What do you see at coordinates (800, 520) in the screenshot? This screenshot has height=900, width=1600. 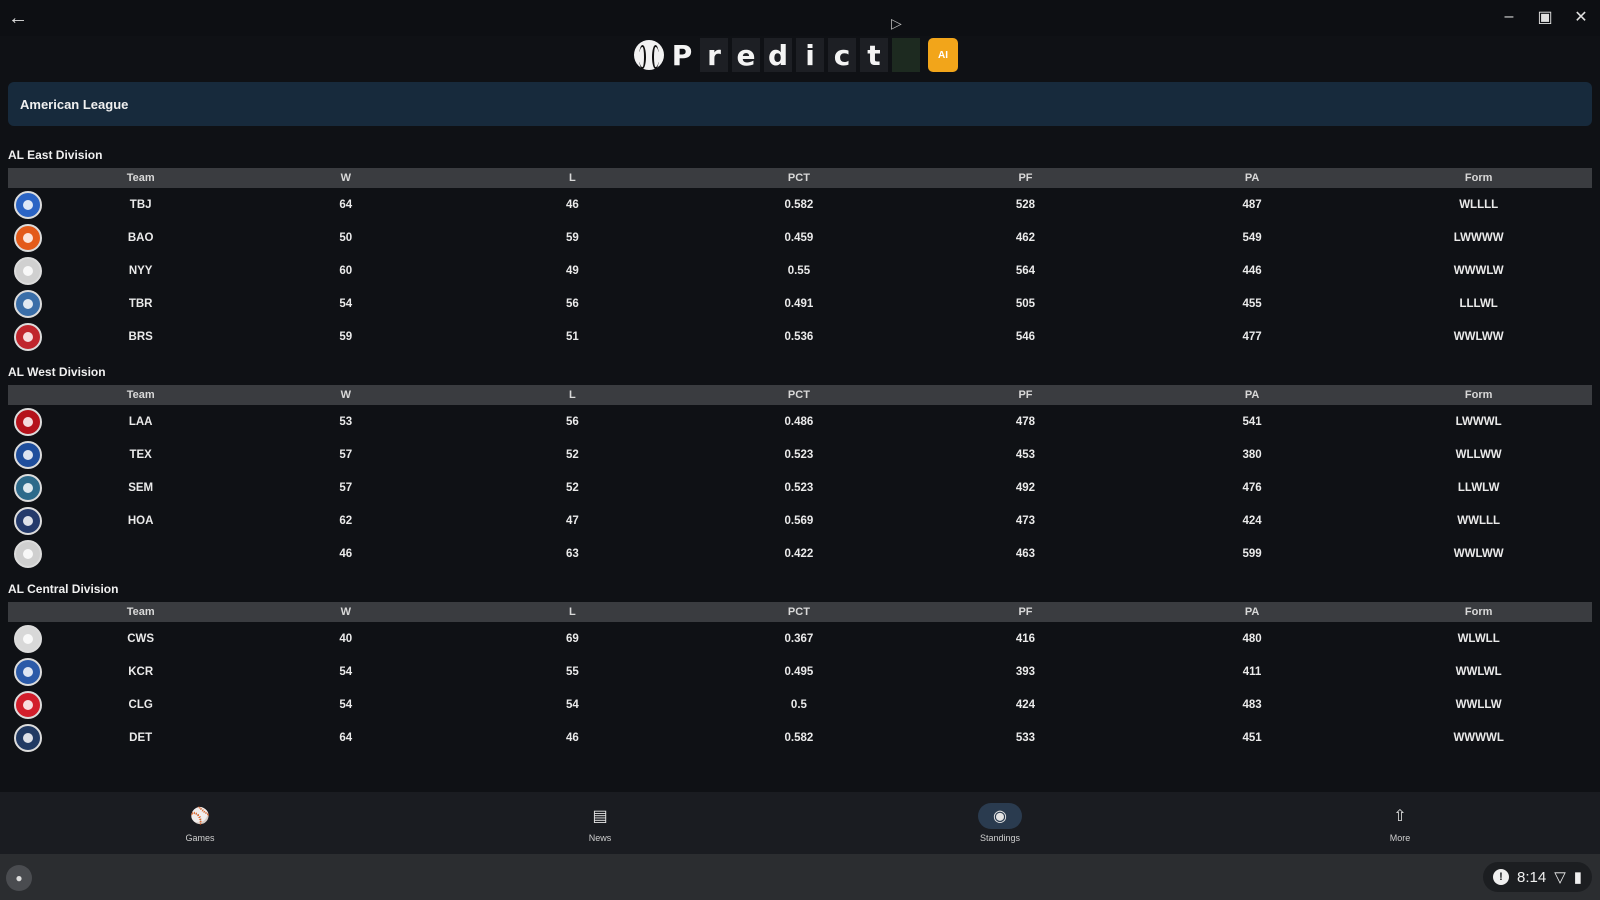 I see `table-row: HOA 62 47 0.569 473 424 WWLLL` at bounding box center [800, 520].